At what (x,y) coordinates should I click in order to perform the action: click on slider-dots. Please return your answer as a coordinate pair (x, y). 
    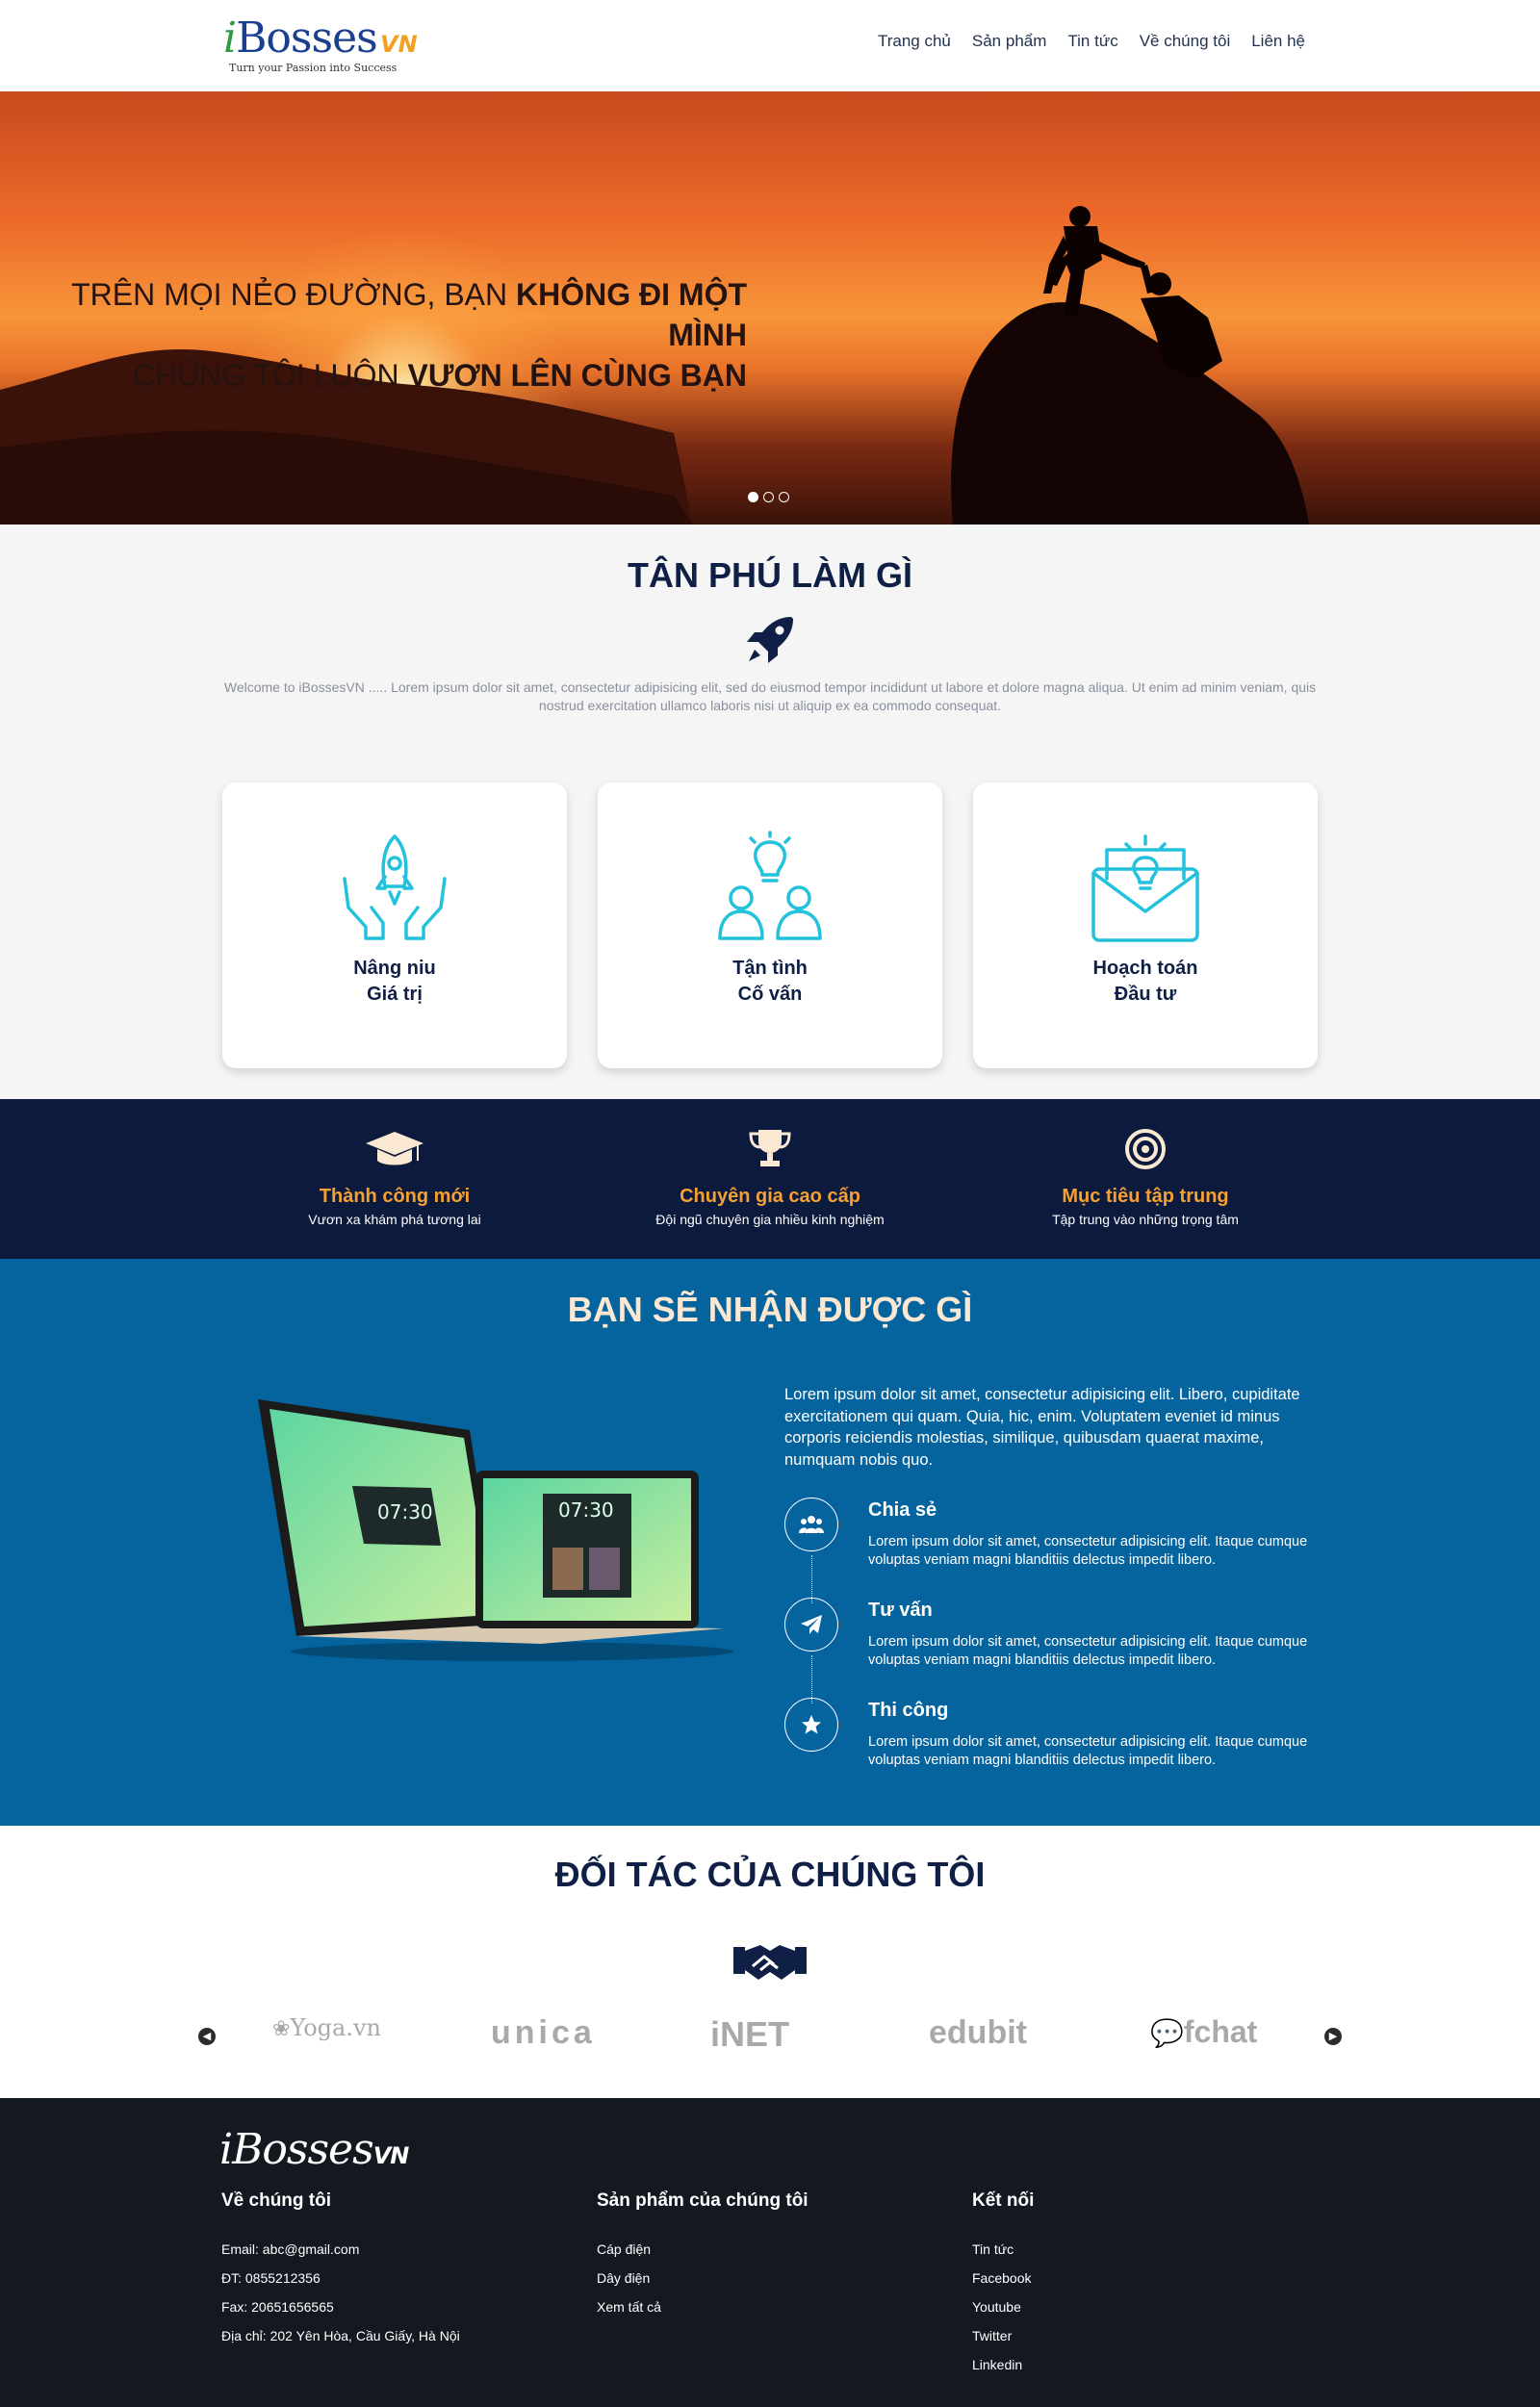
    Looking at the image, I should click on (768, 497).